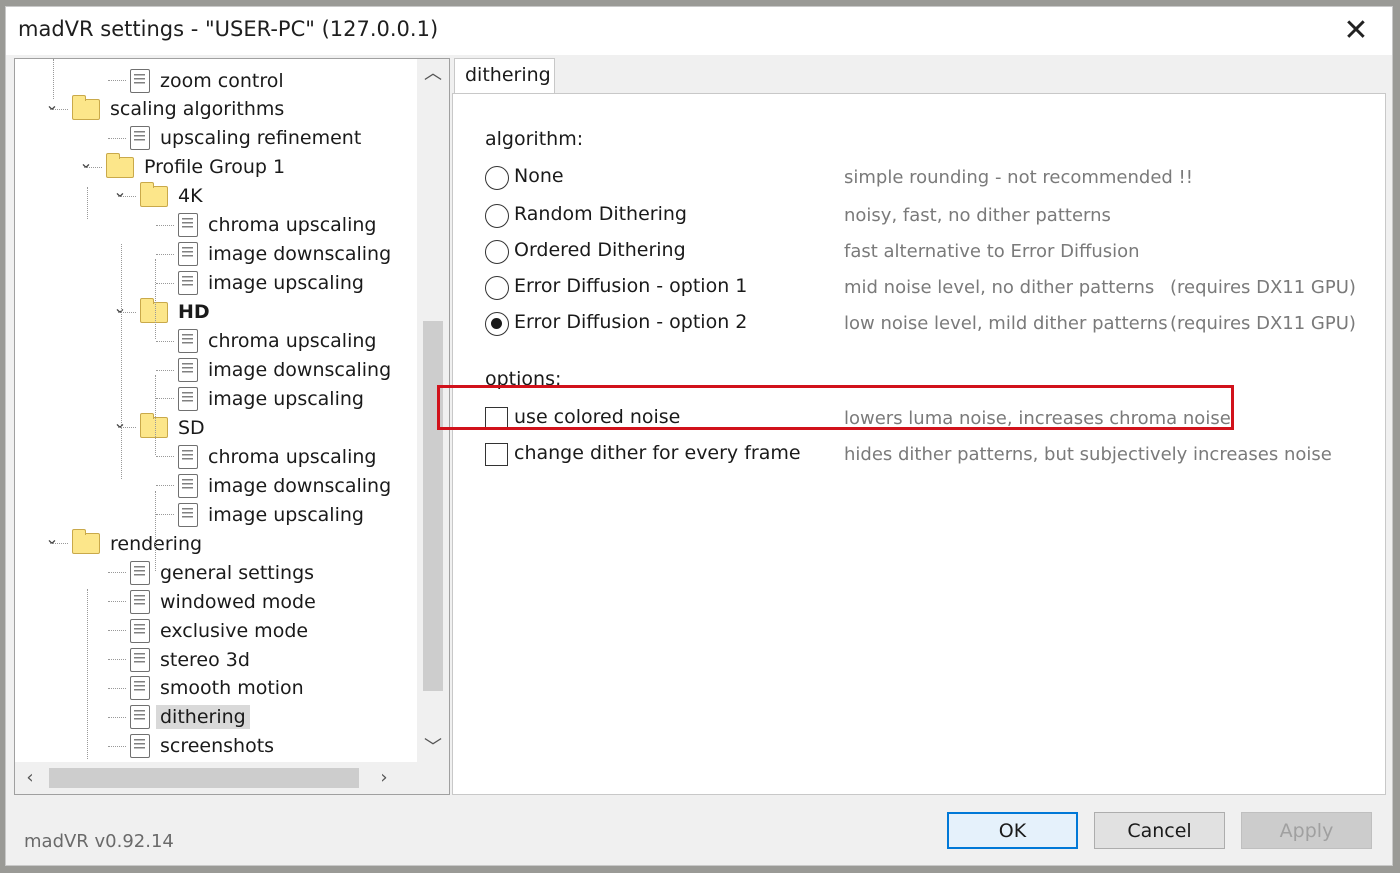  What do you see at coordinates (497, 252) in the screenshot?
I see `radio-ordered-dithering` at bounding box center [497, 252].